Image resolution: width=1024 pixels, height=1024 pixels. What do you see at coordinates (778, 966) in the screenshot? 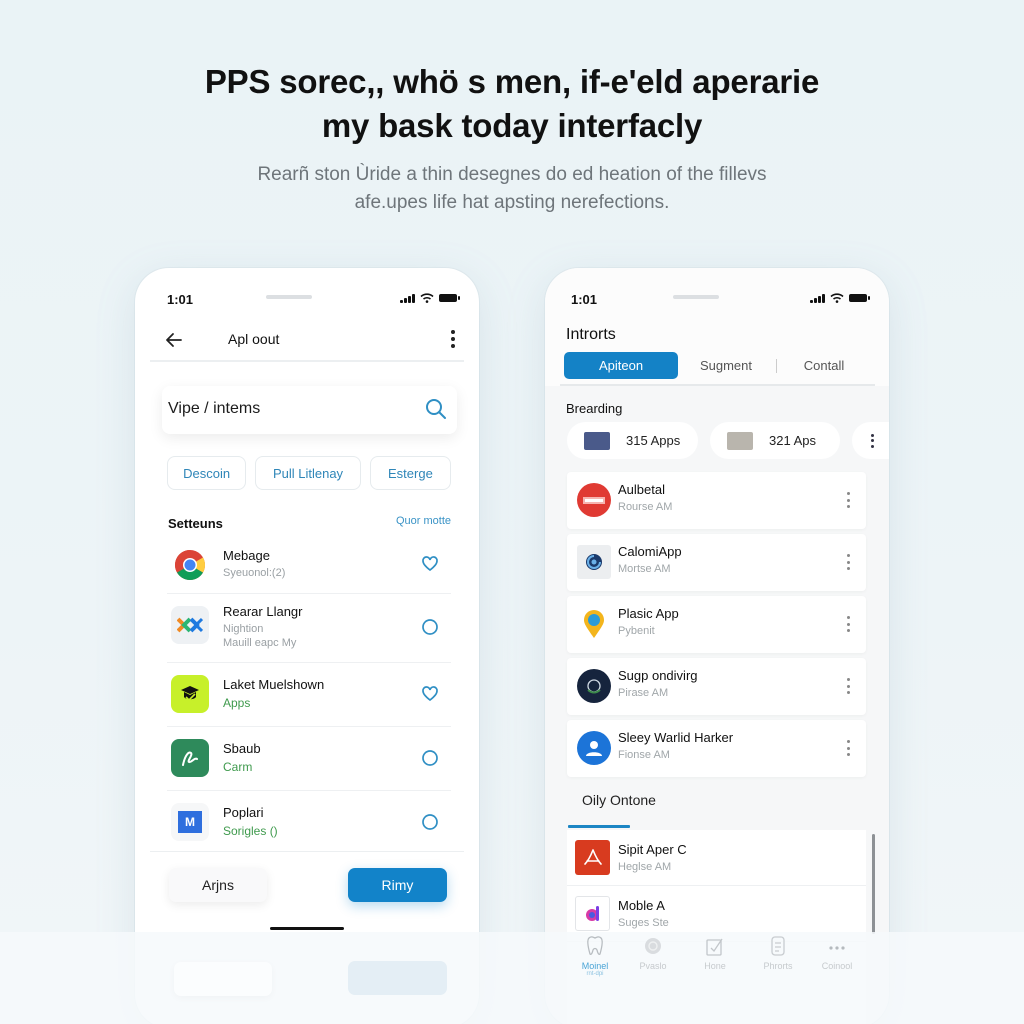
I see `tab-label: Phrorts` at bounding box center [778, 966].